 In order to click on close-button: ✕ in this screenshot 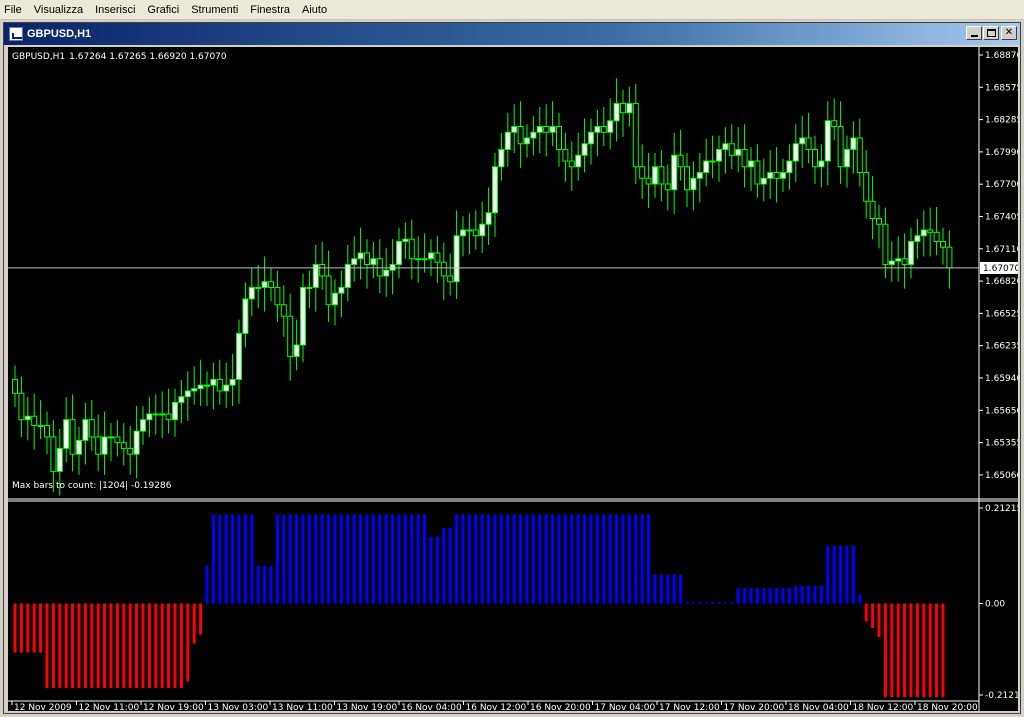, I will do `click(1009, 33)`.